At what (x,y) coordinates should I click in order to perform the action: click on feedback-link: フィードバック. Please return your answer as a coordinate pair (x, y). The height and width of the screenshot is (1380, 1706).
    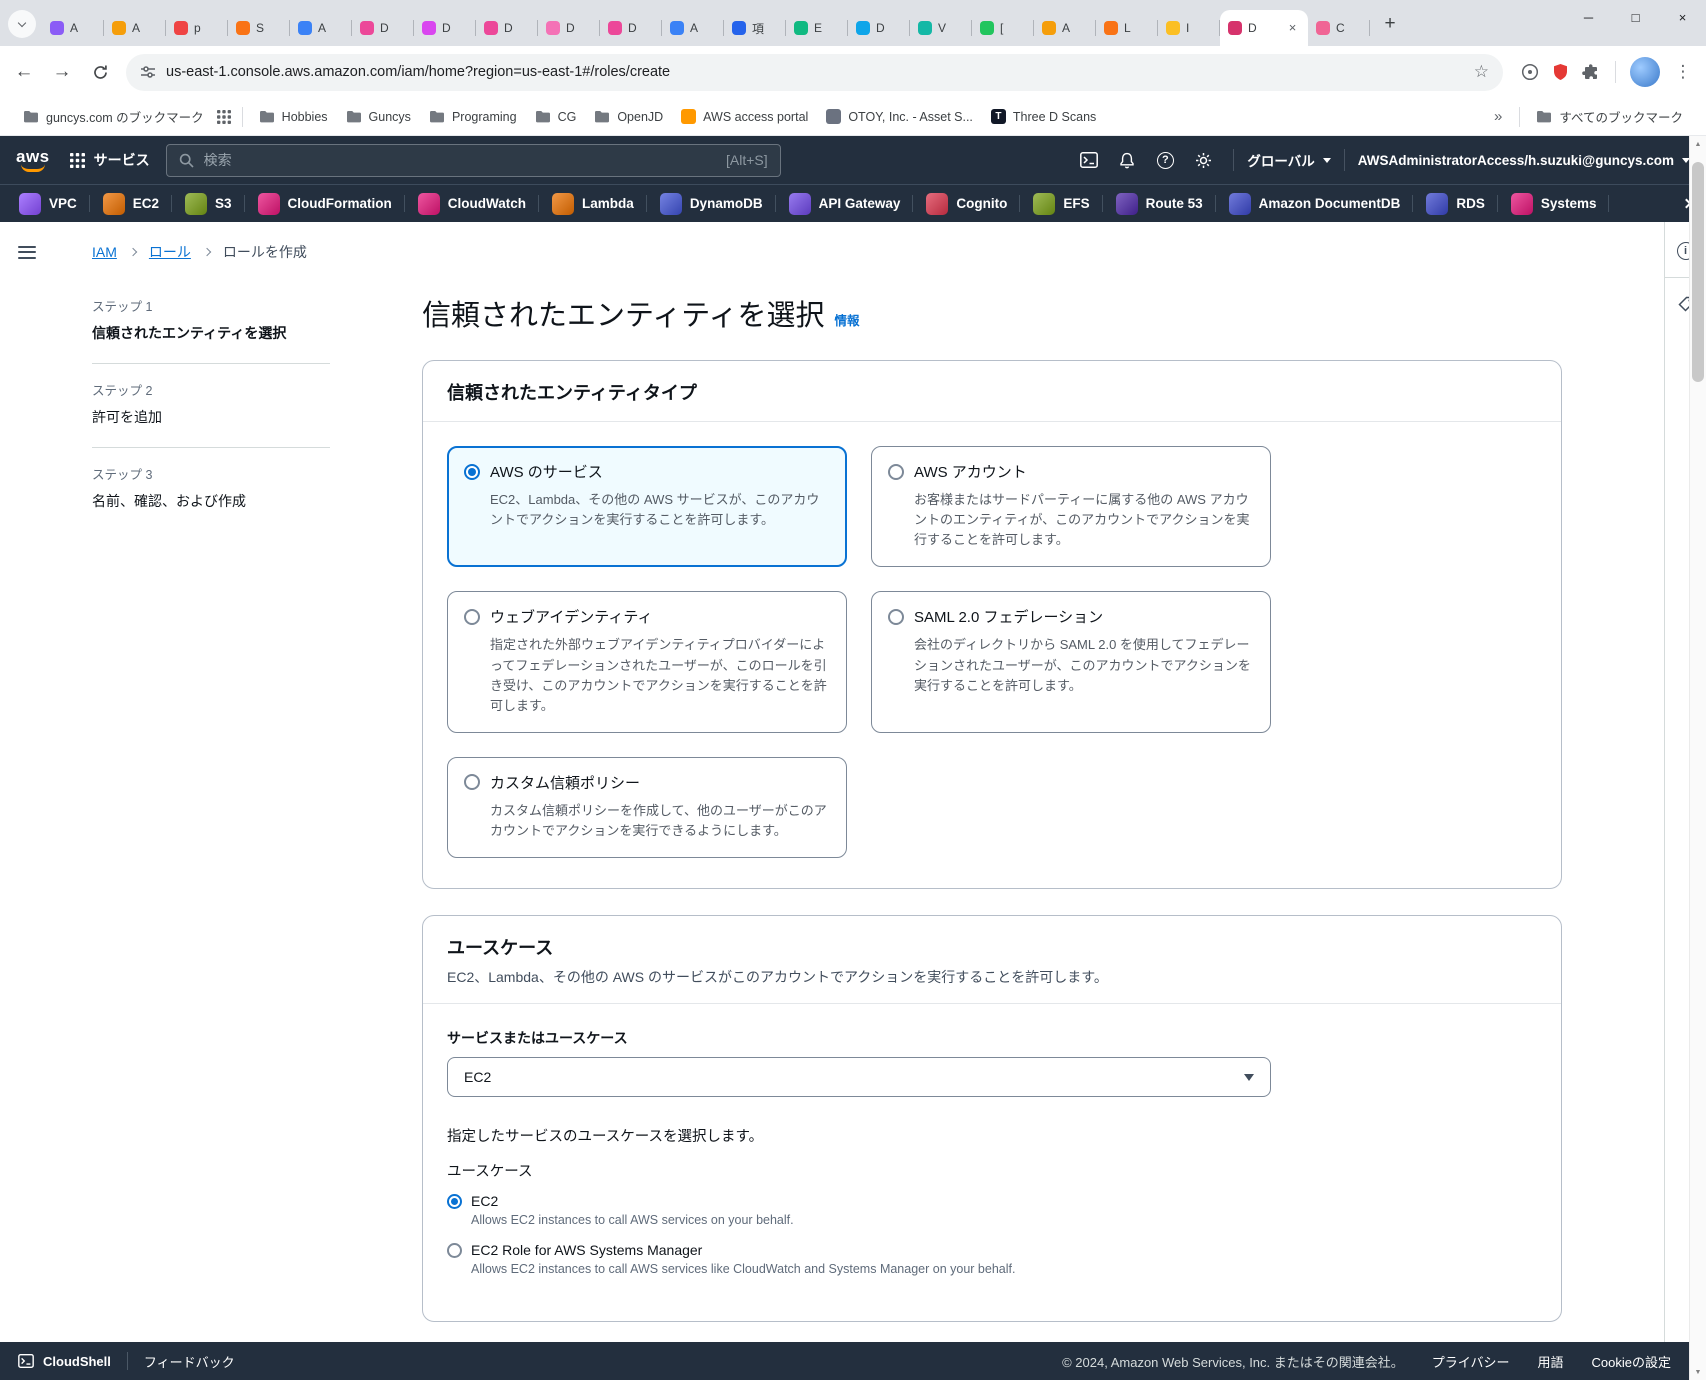
    Looking at the image, I should click on (189, 1361).